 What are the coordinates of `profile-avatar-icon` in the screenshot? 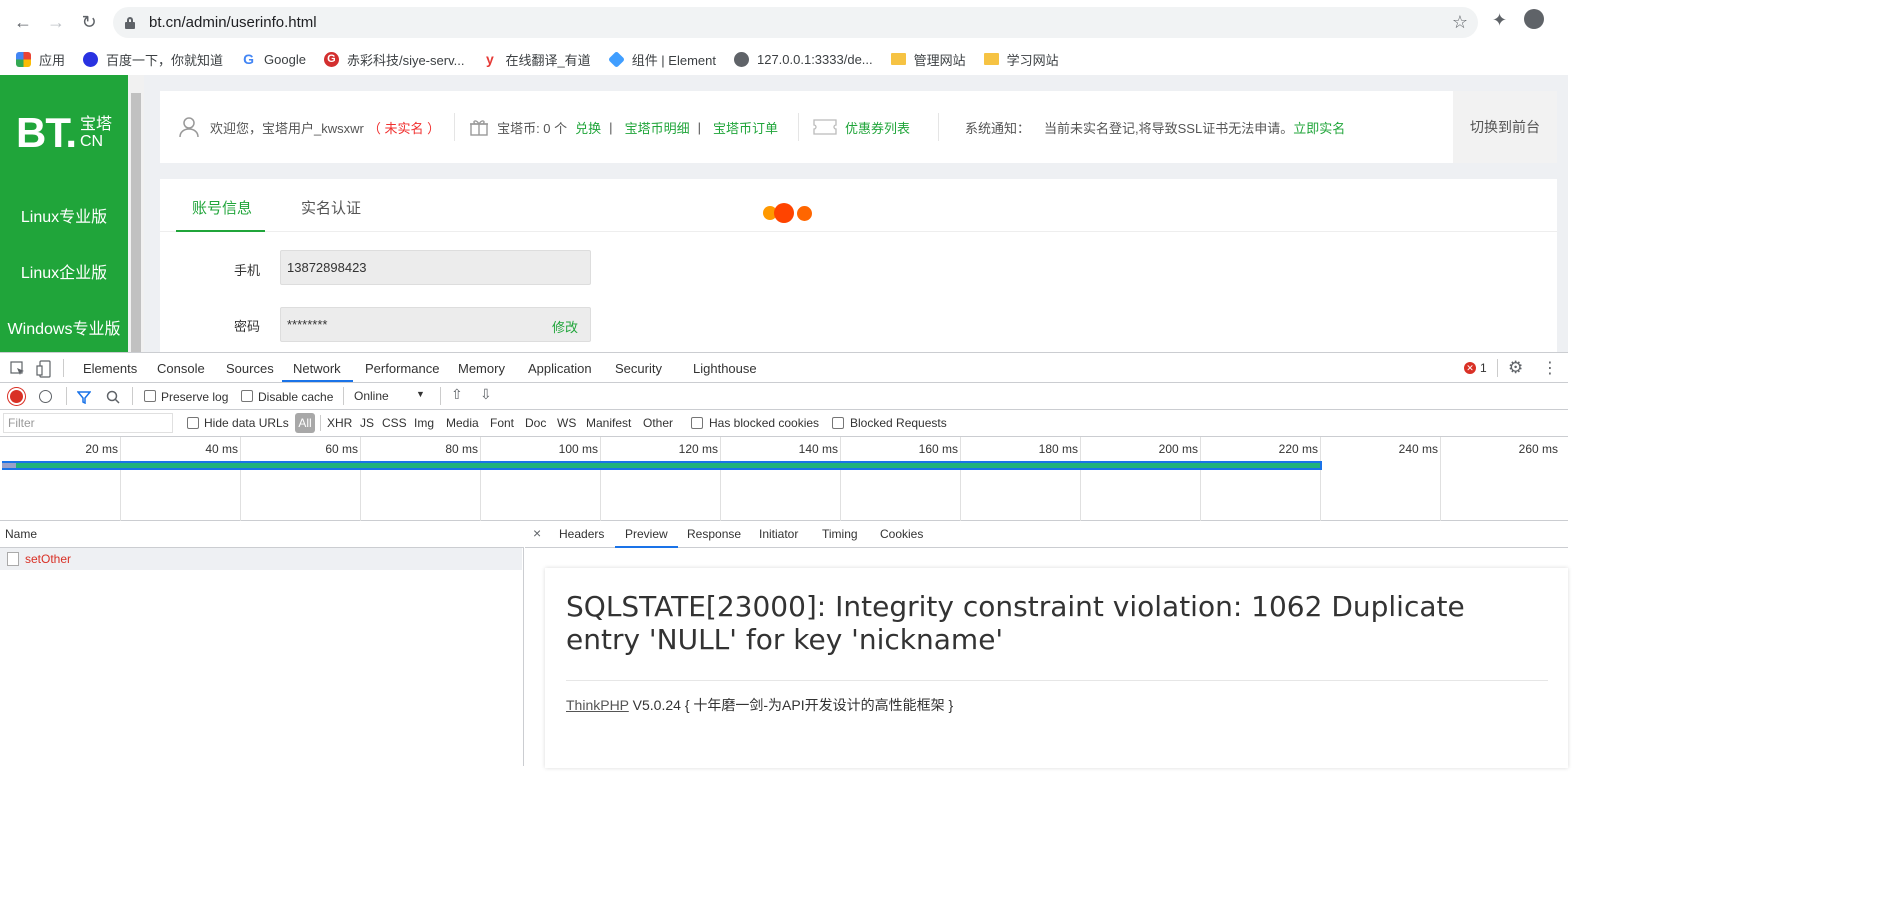 It's located at (1534, 19).